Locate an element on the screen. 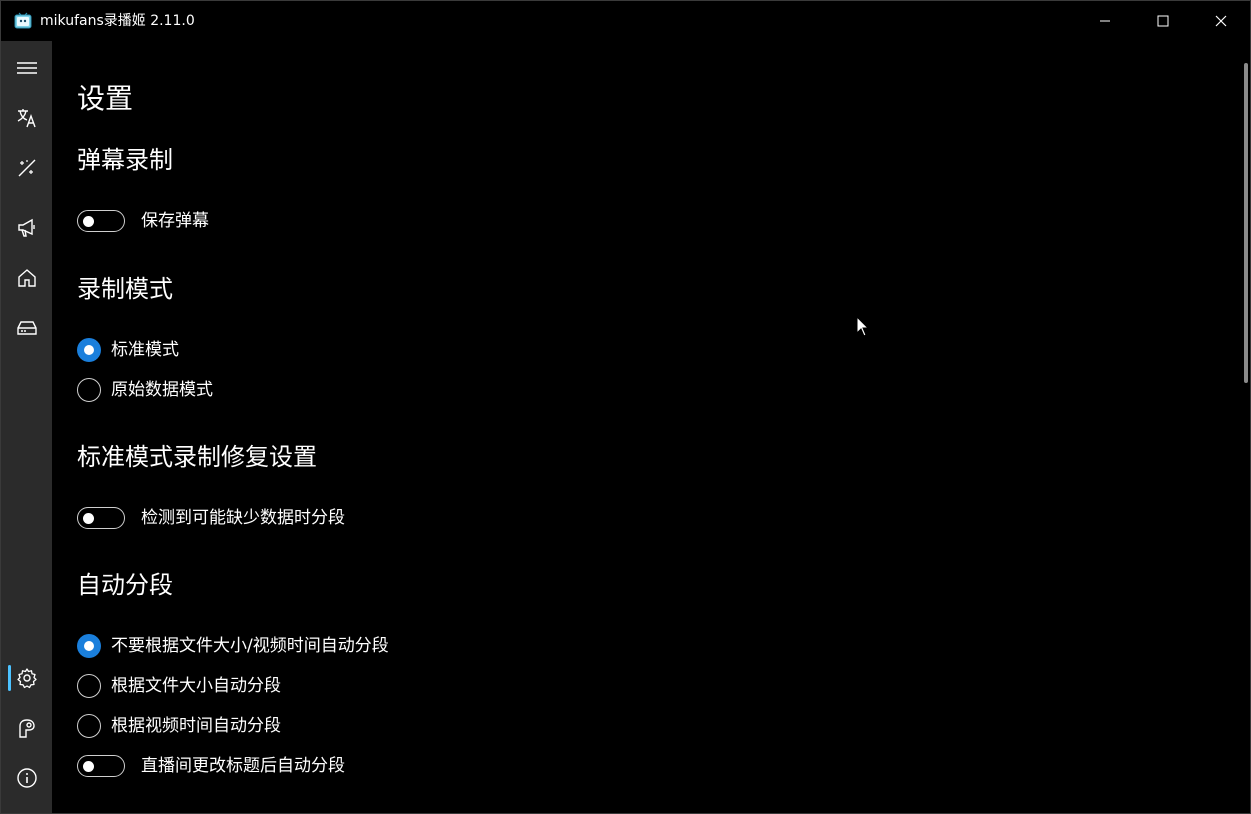 This screenshot has height=814, width=1251. minimize-icon is located at coordinates (1105, 21).